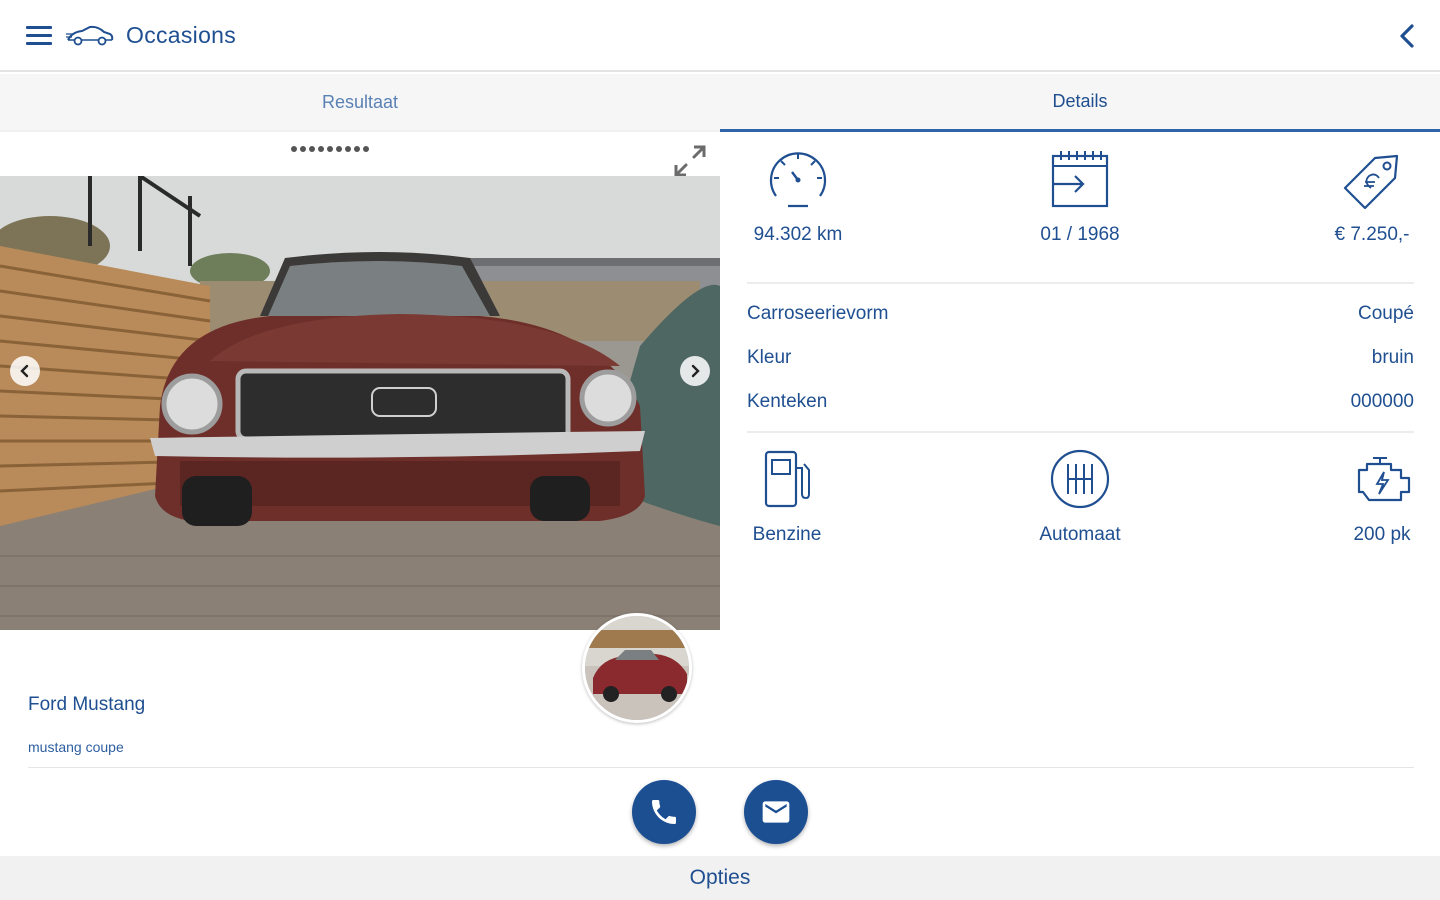  I want to click on power-stat: 200 pk, so click(1361, 497).